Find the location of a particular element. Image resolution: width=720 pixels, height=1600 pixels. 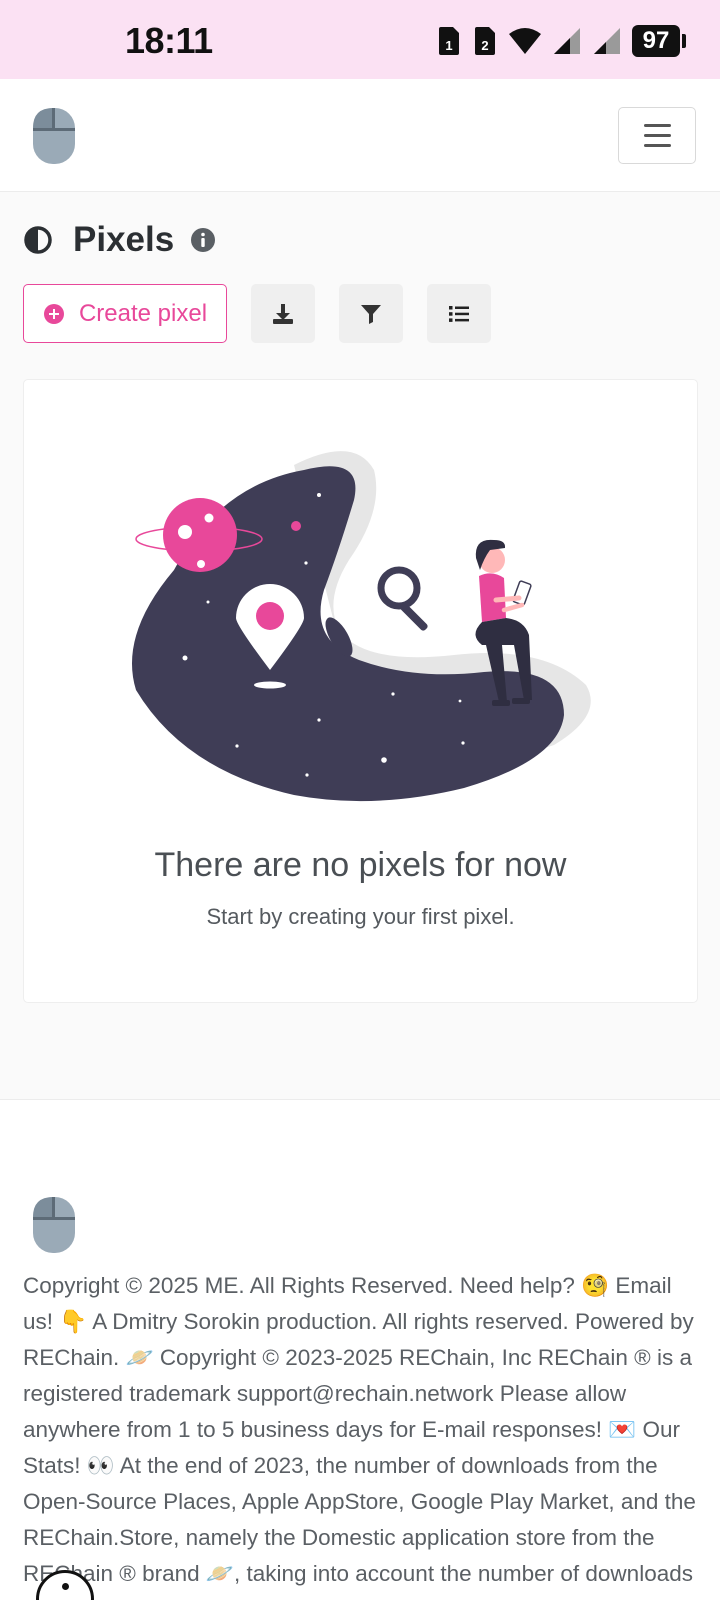

create-pixel-label: Create pixel is located at coordinates (143, 313).